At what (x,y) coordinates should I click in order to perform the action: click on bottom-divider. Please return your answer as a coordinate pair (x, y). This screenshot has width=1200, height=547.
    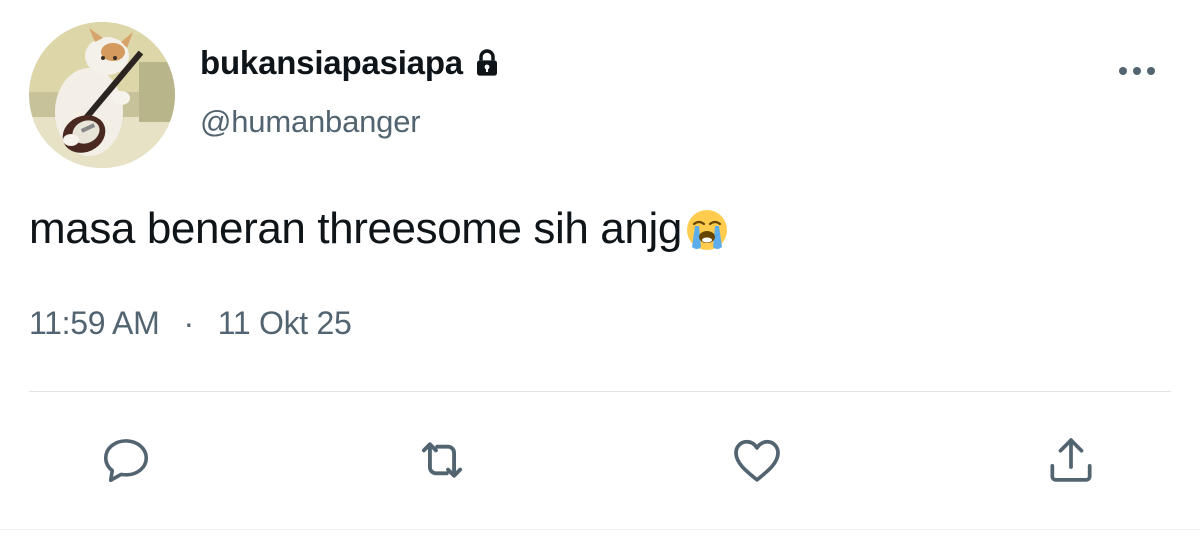
    Looking at the image, I should click on (600, 529).